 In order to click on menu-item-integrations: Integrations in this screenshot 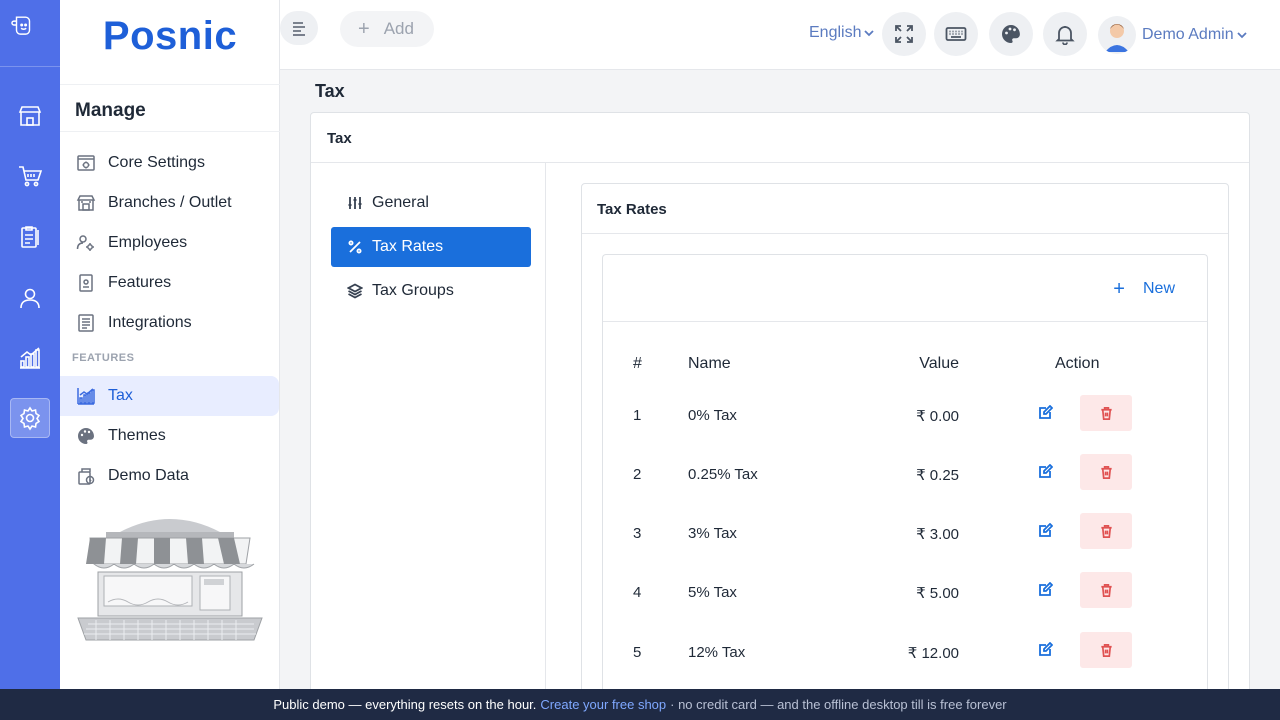, I will do `click(169, 323)`.